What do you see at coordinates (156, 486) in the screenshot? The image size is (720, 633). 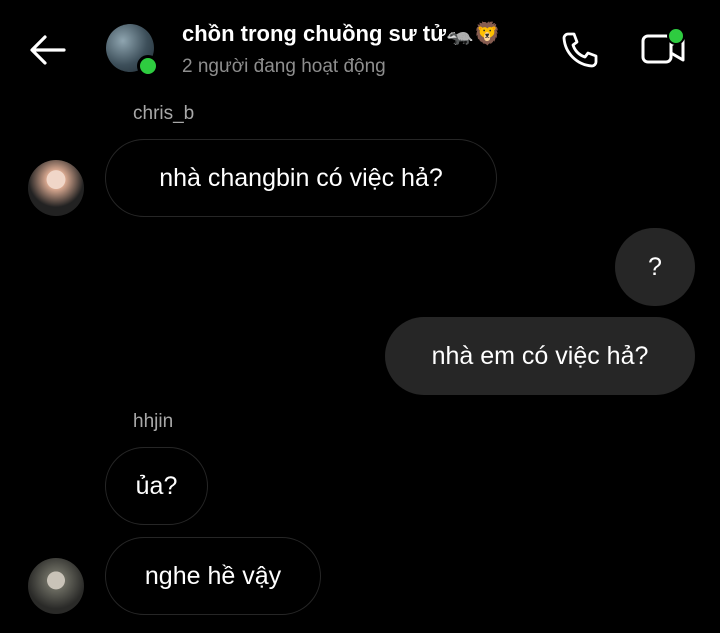 I see `incoming-message-bubble: ủa?` at bounding box center [156, 486].